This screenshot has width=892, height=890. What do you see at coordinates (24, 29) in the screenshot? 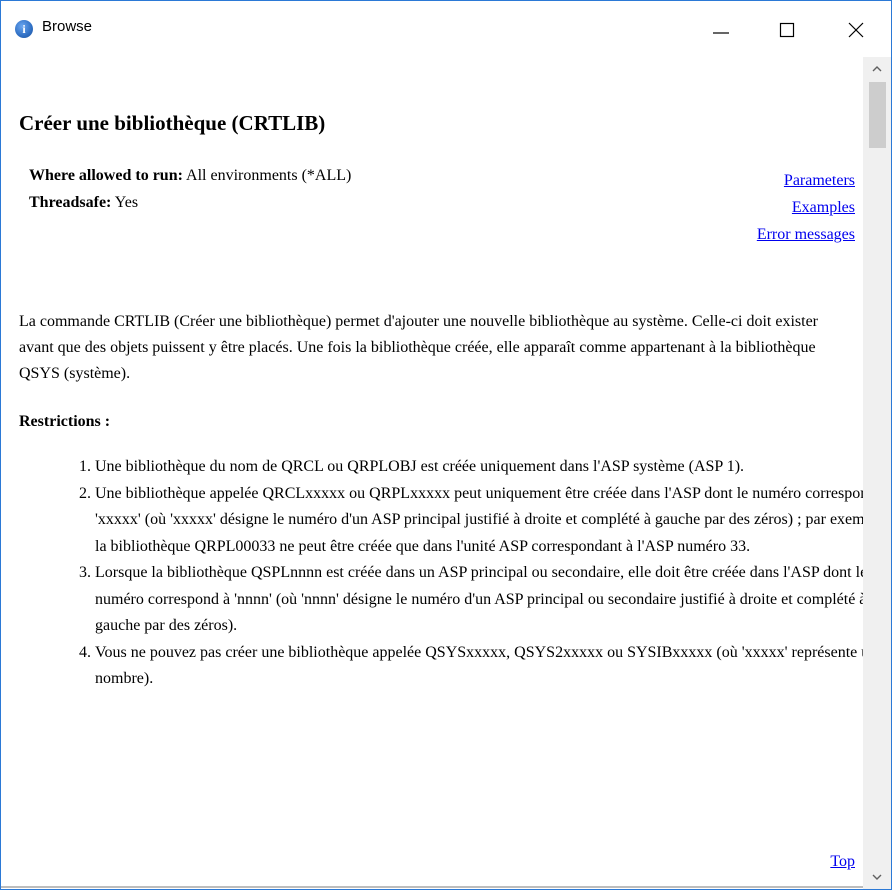
I see `info-icon: i` at bounding box center [24, 29].